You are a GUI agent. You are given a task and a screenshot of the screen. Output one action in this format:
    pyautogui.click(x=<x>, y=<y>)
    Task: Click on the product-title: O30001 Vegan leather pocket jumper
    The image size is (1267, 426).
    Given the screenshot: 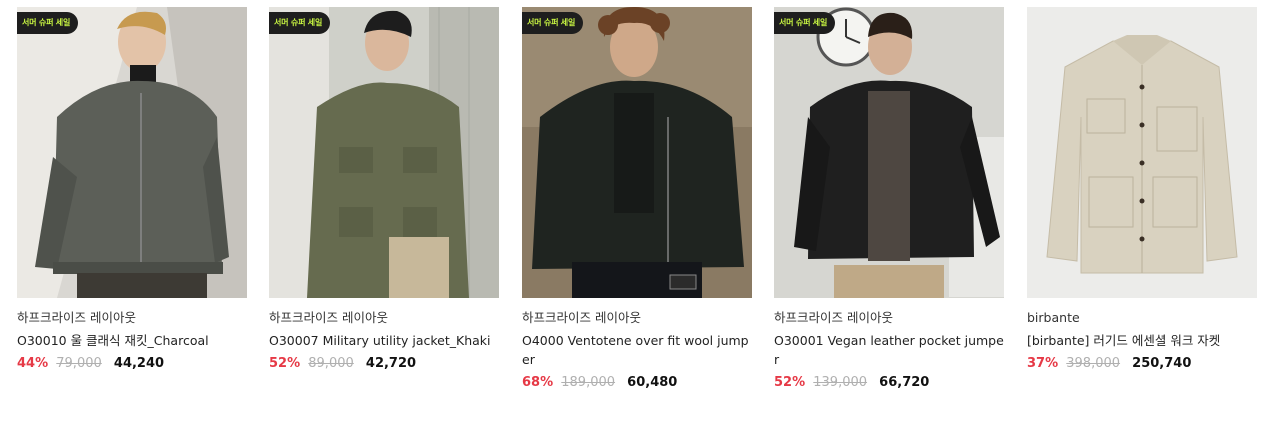 What is the action you would take?
    pyautogui.click(x=890, y=350)
    